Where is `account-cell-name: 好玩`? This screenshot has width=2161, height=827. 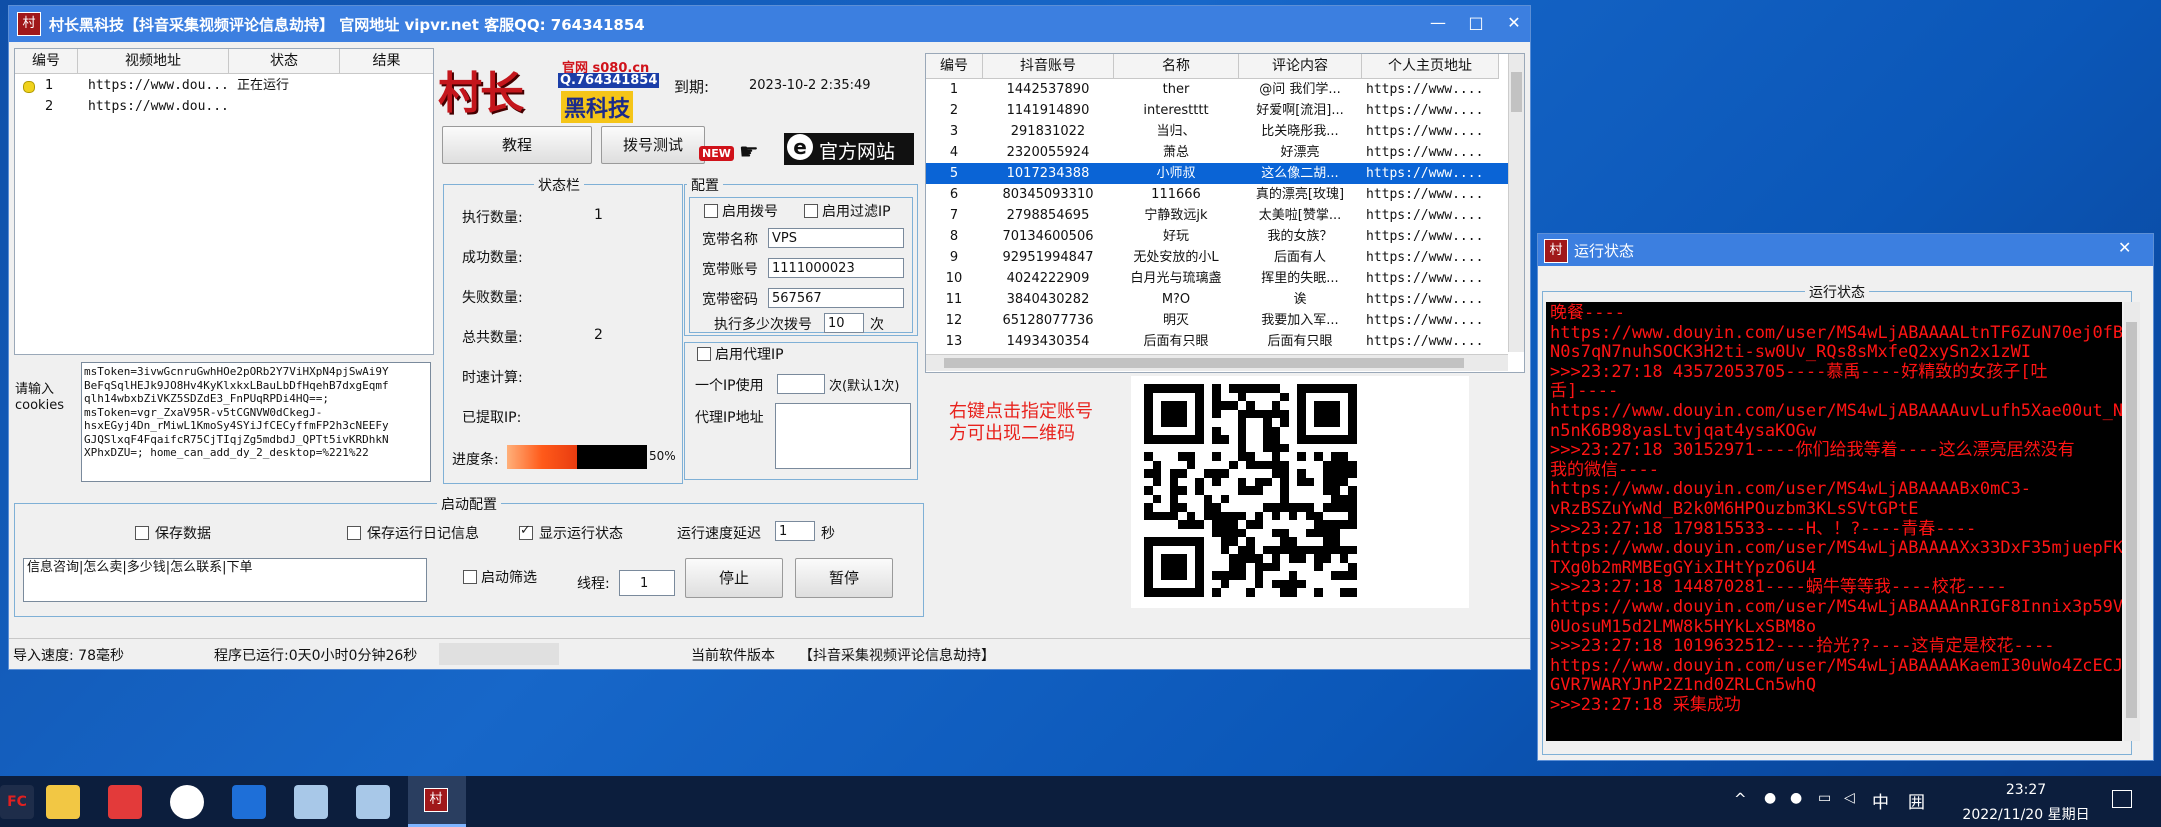 account-cell-name: 好玩 is located at coordinates (1175, 236).